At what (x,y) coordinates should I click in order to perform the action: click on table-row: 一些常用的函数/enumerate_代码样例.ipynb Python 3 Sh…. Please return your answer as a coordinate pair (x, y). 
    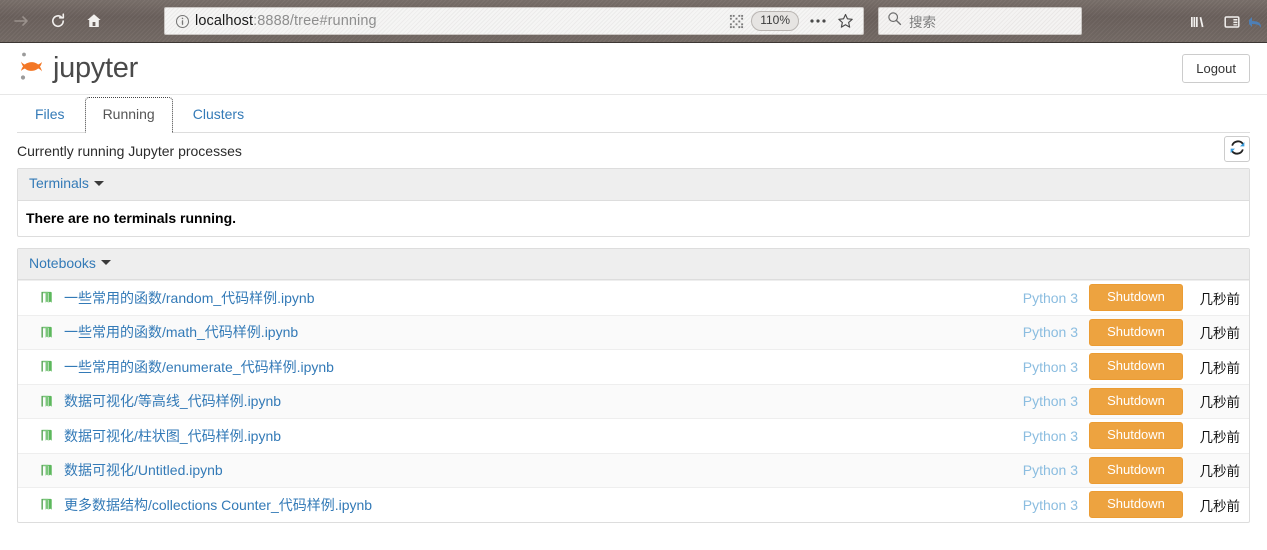
    Looking at the image, I should click on (633, 366).